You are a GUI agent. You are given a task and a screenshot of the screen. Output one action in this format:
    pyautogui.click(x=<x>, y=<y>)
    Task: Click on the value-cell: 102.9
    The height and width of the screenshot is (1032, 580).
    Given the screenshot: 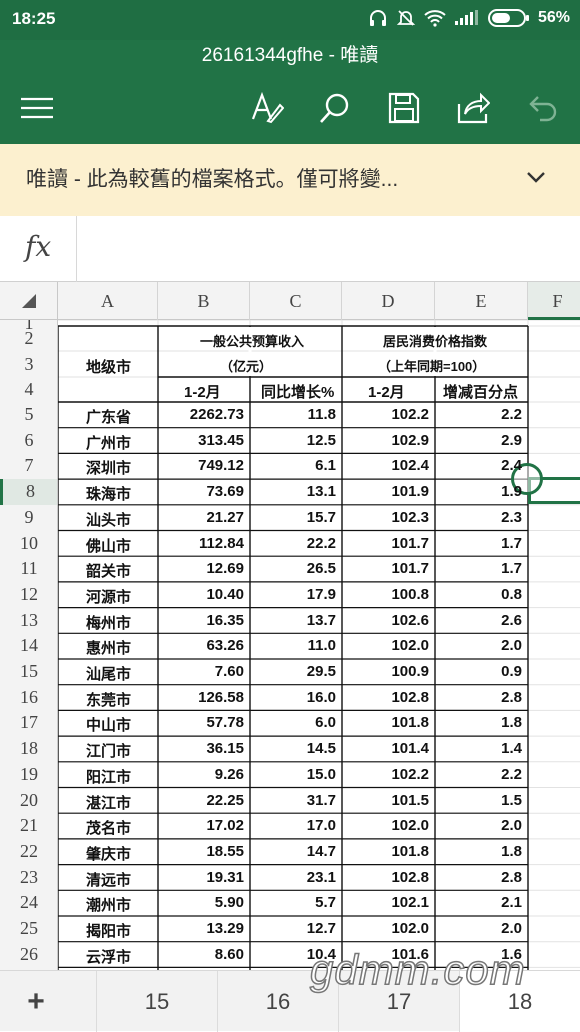 What is the action you would take?
    pyautogui.click(x=410, y=440)
    